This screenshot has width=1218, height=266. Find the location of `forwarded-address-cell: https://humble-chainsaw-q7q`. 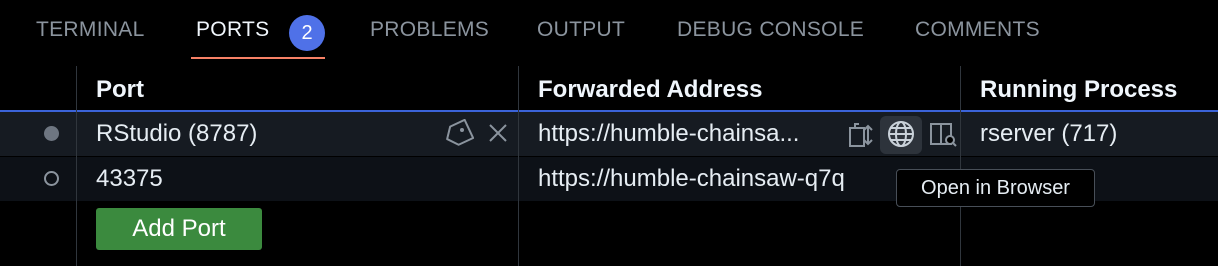

forwarded-address-cell: https://humble-chainsaw-q7q is located at coordinates (691, 179).